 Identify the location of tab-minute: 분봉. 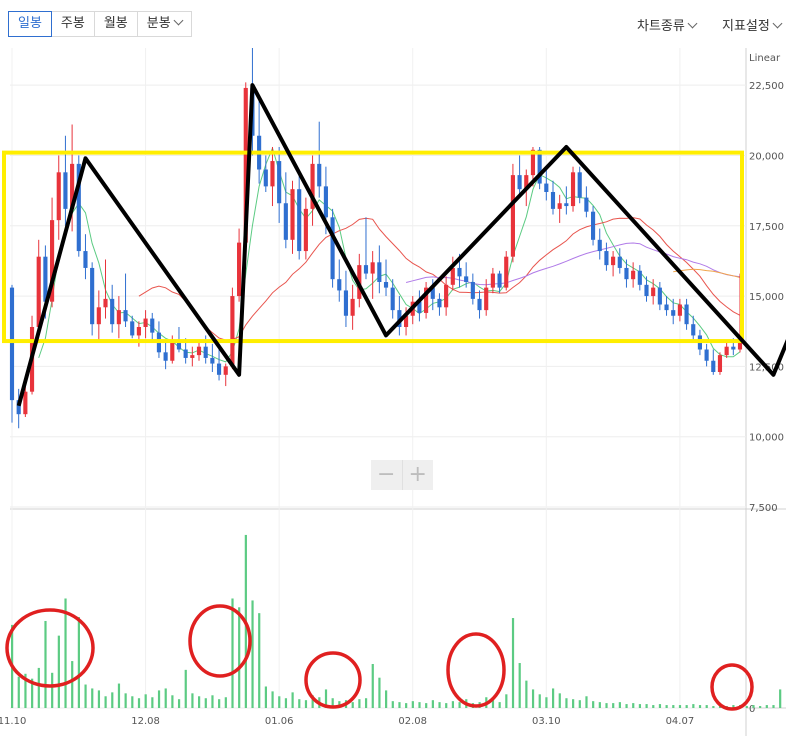
(164, 24).